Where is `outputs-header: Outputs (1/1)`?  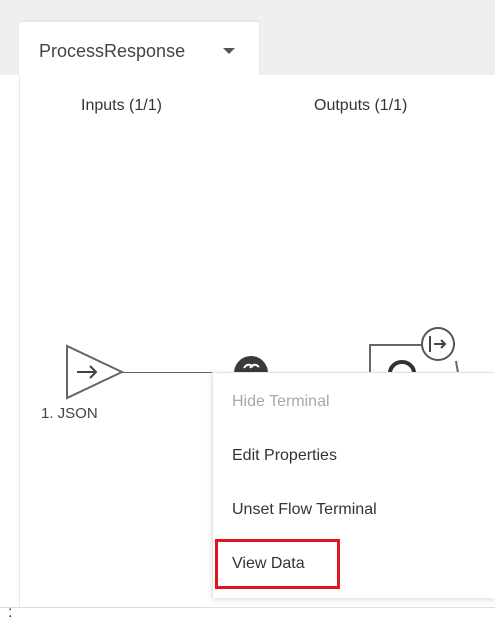 outputs-header: Outputs (1/1) is located at coordinates (361, 105).